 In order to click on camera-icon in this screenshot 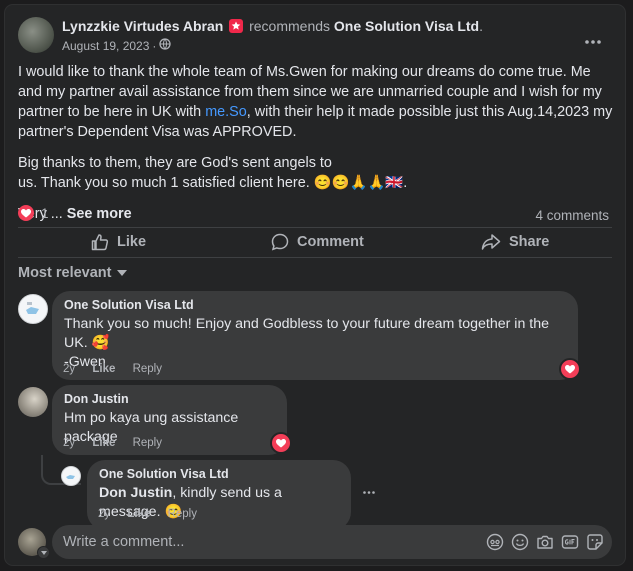, I will do `click(545, 542)`.